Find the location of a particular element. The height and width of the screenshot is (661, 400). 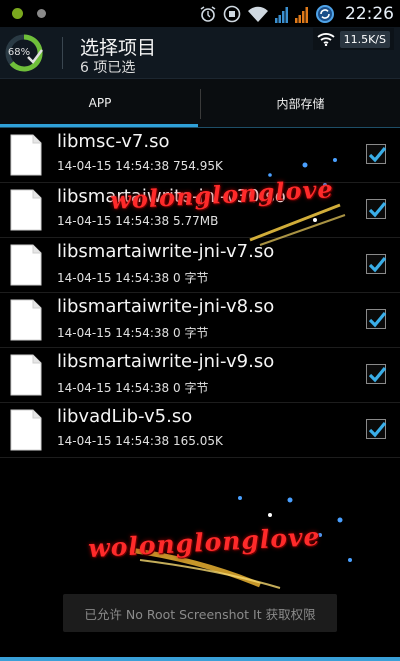

file-meta: 14-04-15 14:54:38 5.77MB is located at coordinates (138, 221).